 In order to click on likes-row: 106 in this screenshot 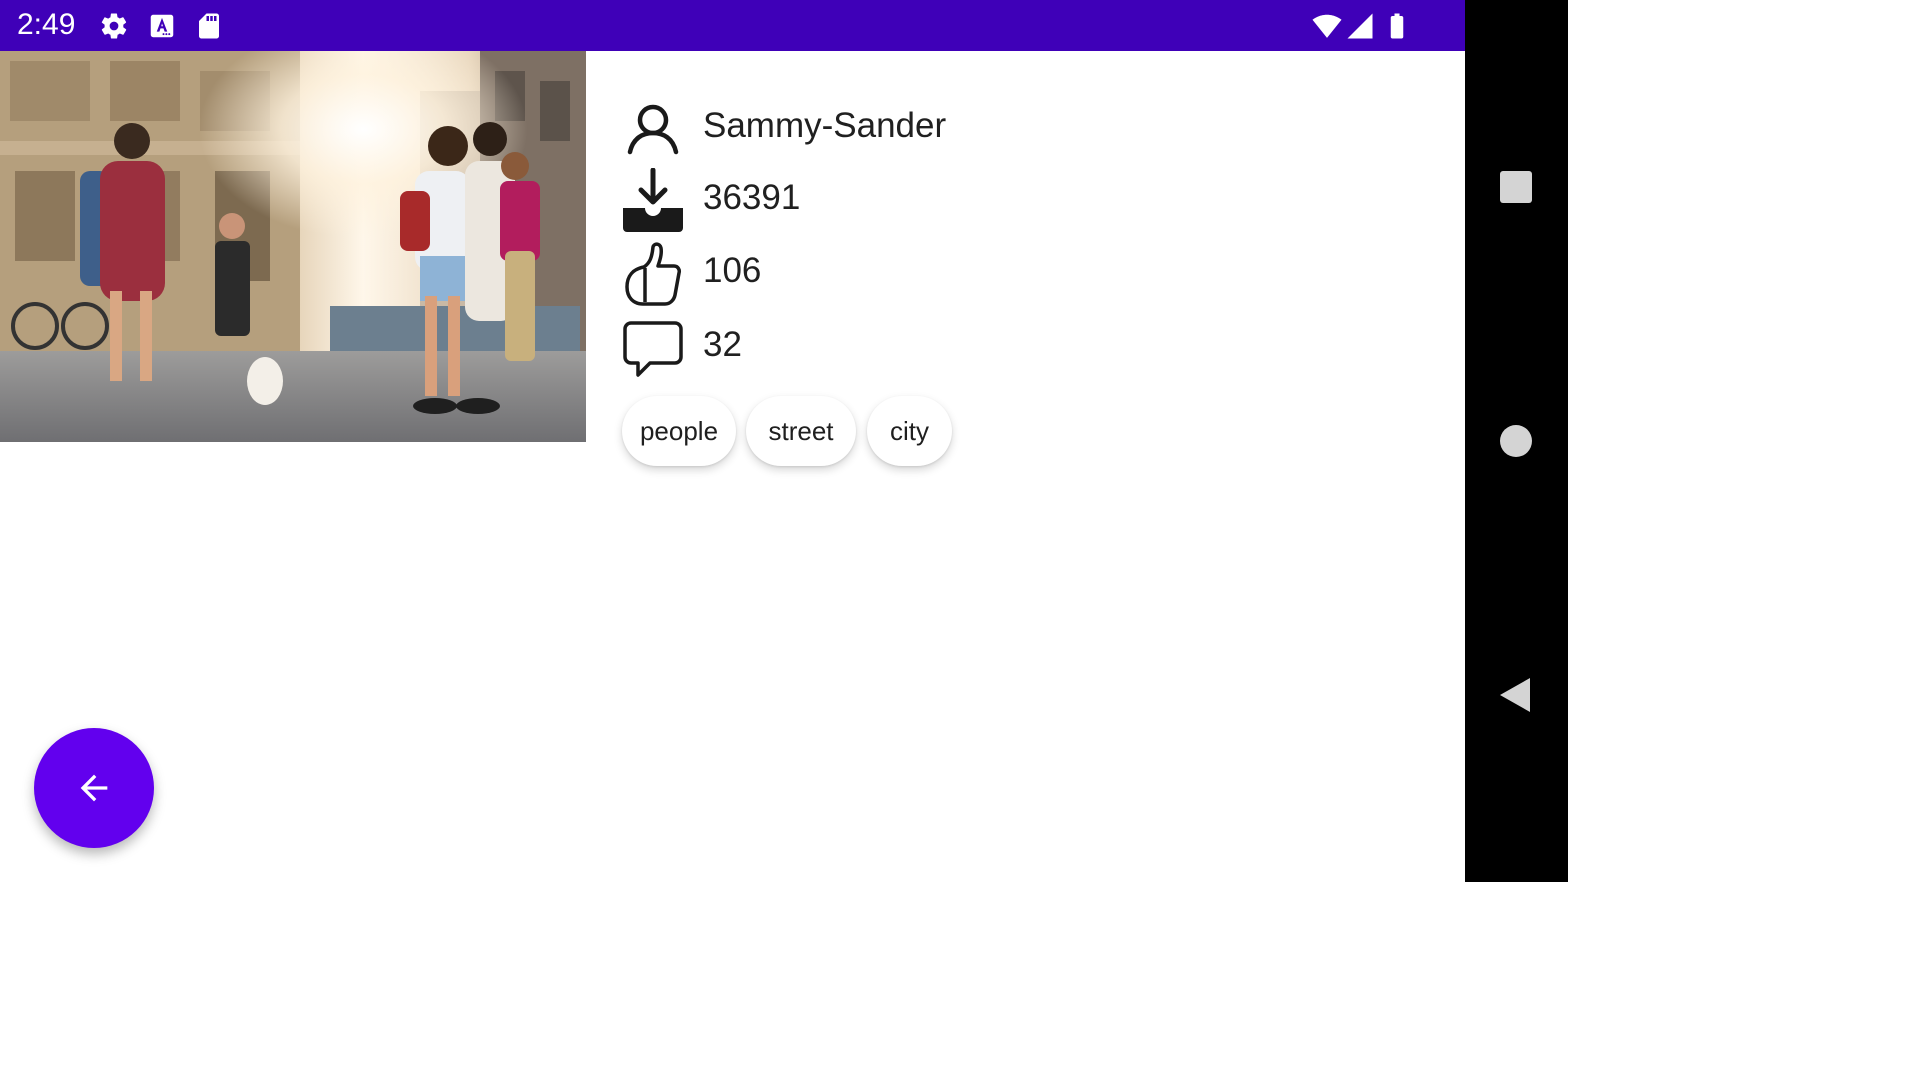, I will do `click(870, 274)`.